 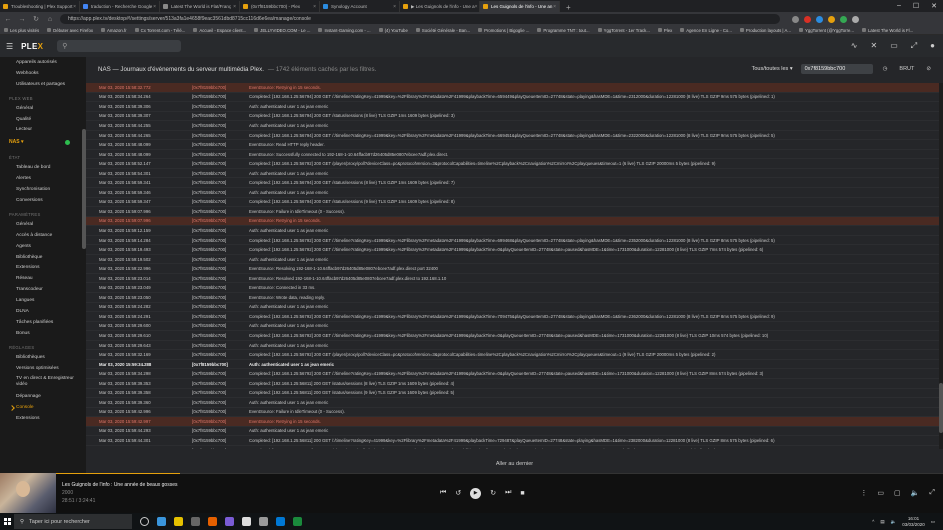 I want to click on browser-tab: ▶ Les Guignols de l'info - Une a ×, so click(x=440, y=6).